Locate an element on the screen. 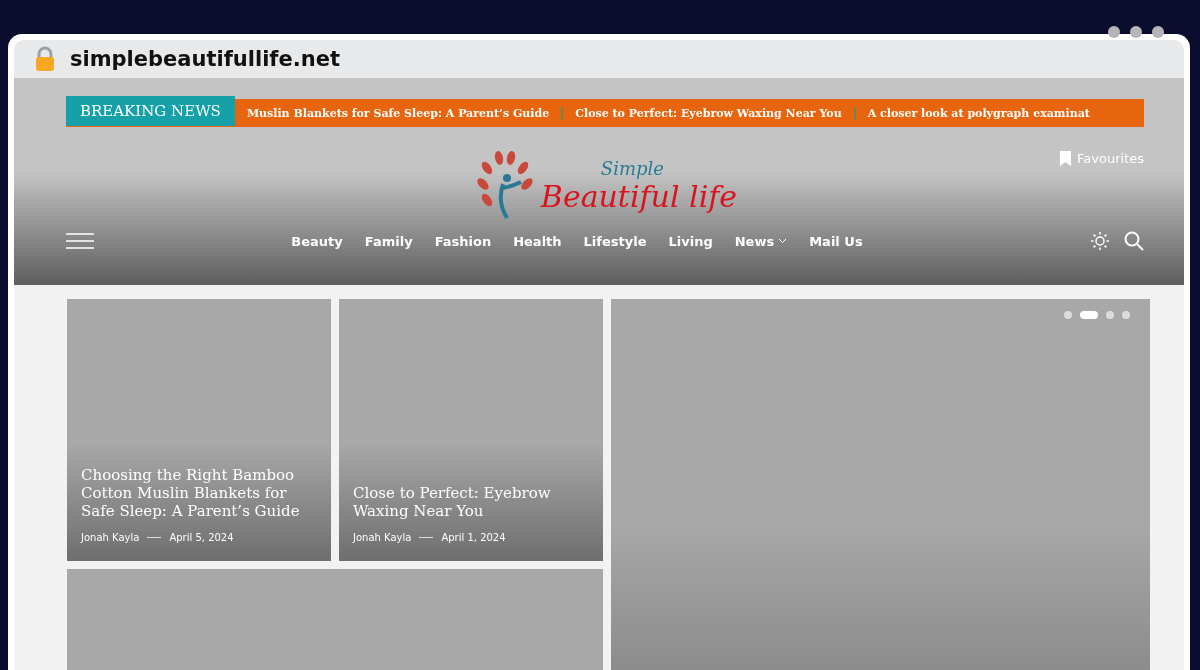  post-title: Choosing the Right Bamboo Cotton Muslin Blankets for Safe Sleep: A Parent’s Guide is located at coordinates (199, 493).